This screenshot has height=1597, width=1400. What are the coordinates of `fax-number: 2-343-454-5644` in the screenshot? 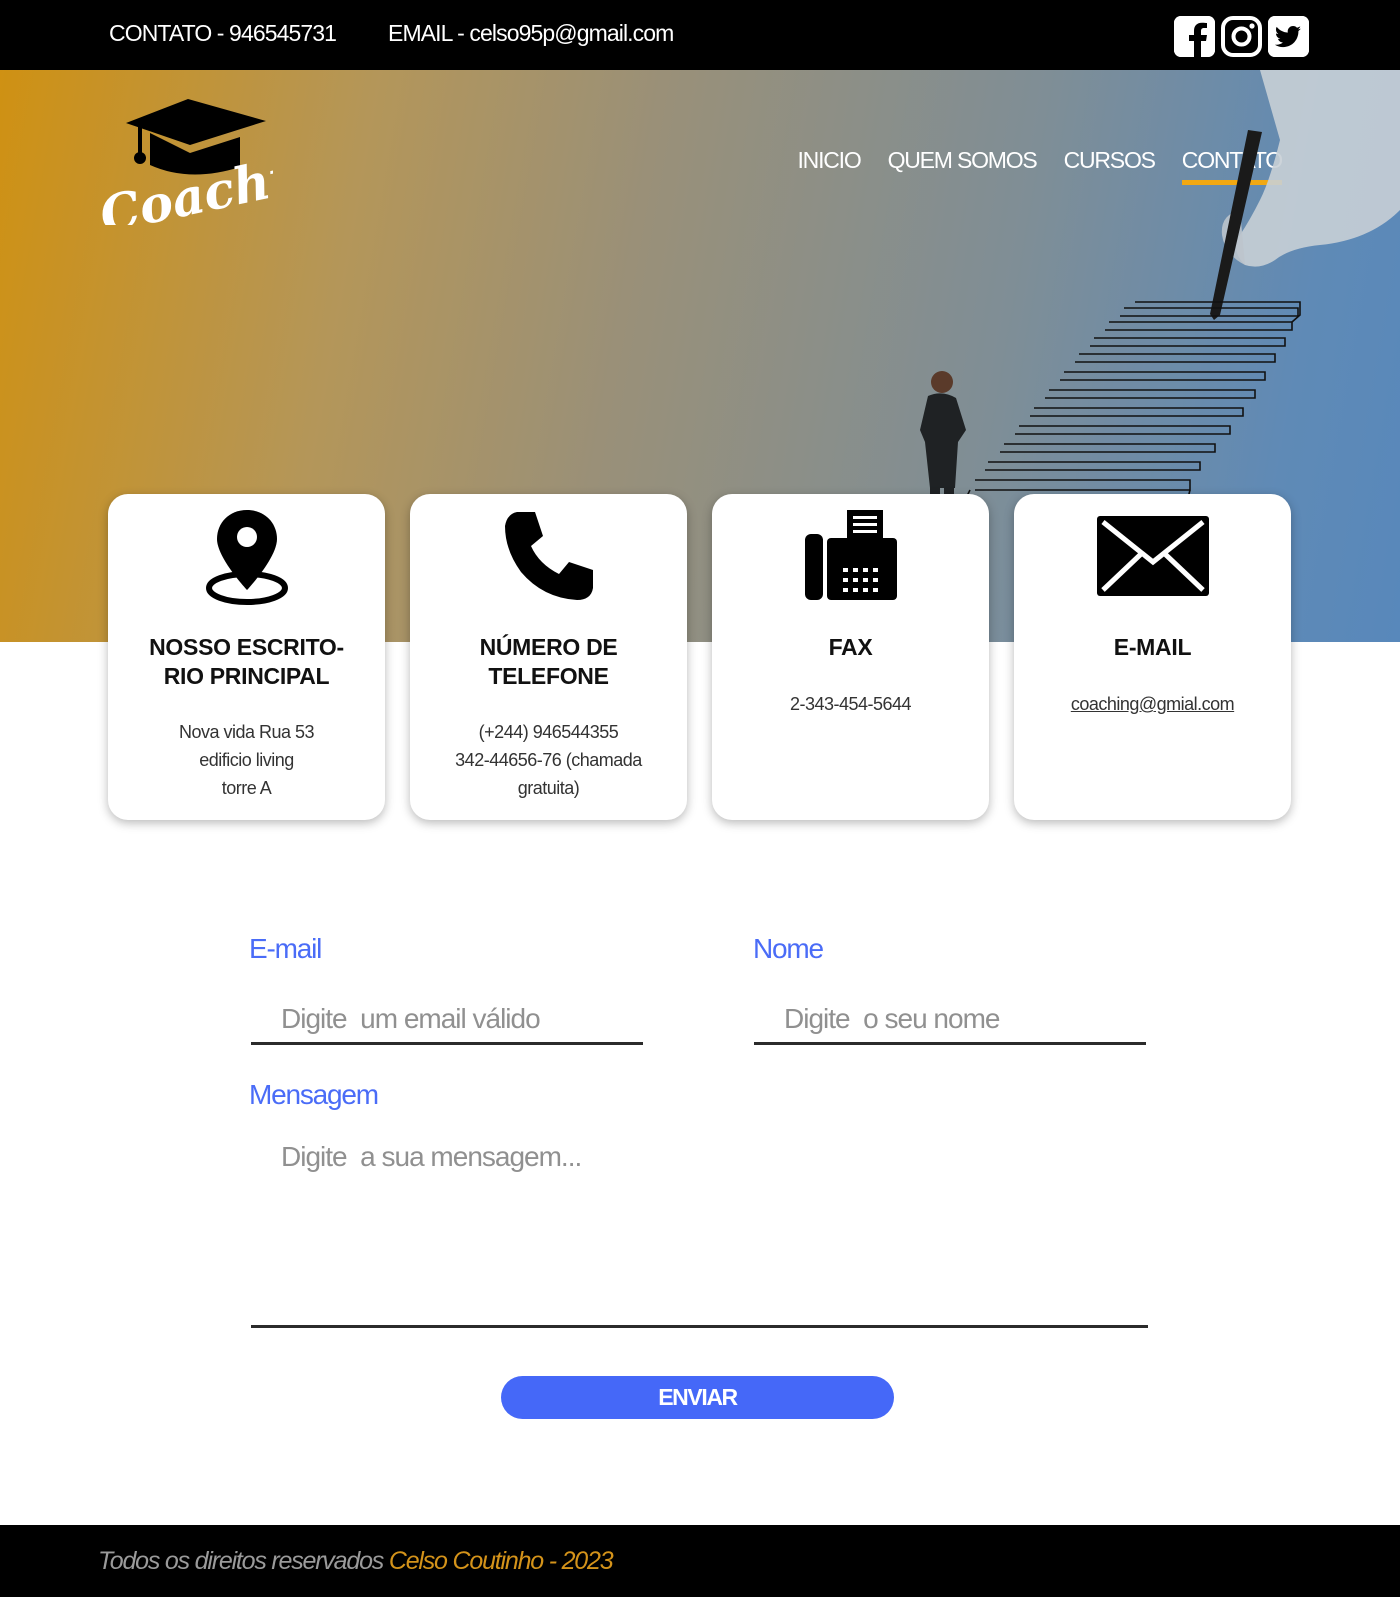 It's located at (850, 704).